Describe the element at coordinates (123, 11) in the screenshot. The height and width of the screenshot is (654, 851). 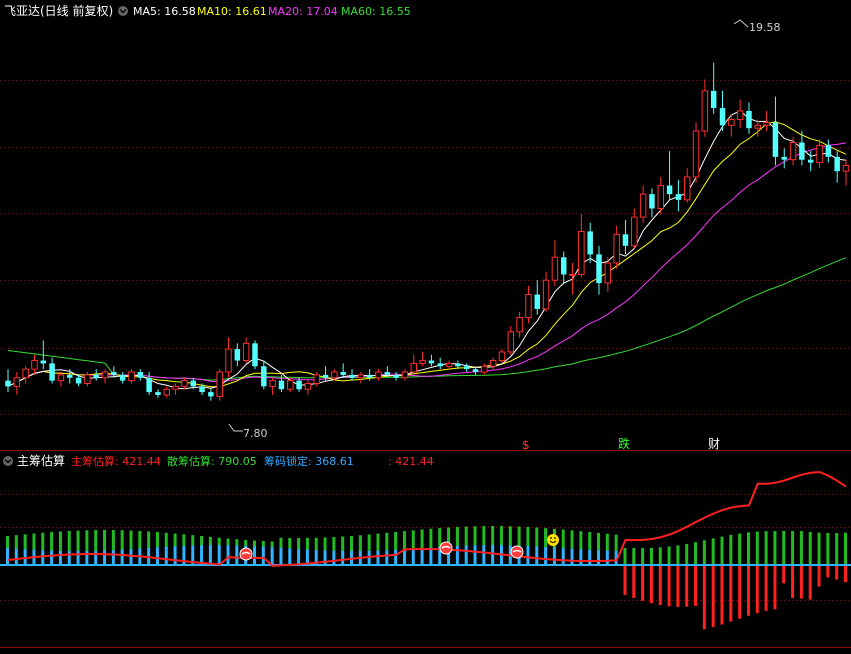
I see `collapse-icon` at that location.